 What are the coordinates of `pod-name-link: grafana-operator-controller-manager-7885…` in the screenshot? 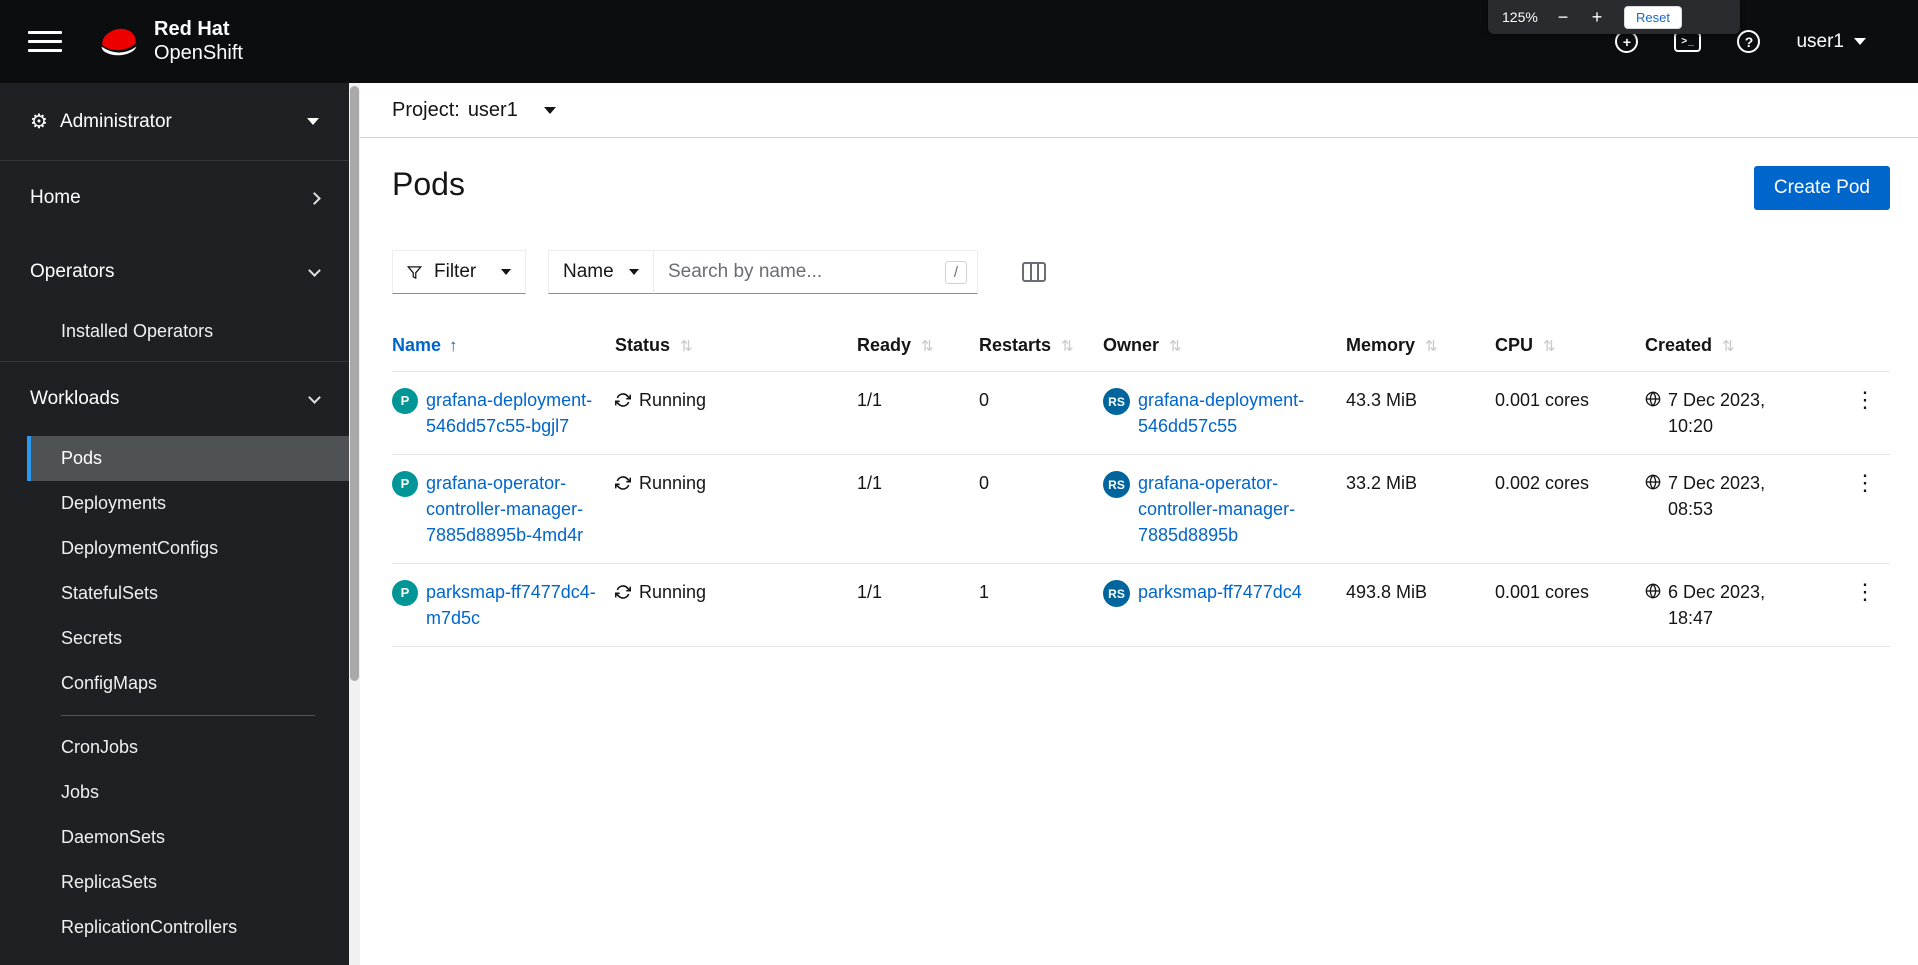 It's located at (514, 509).